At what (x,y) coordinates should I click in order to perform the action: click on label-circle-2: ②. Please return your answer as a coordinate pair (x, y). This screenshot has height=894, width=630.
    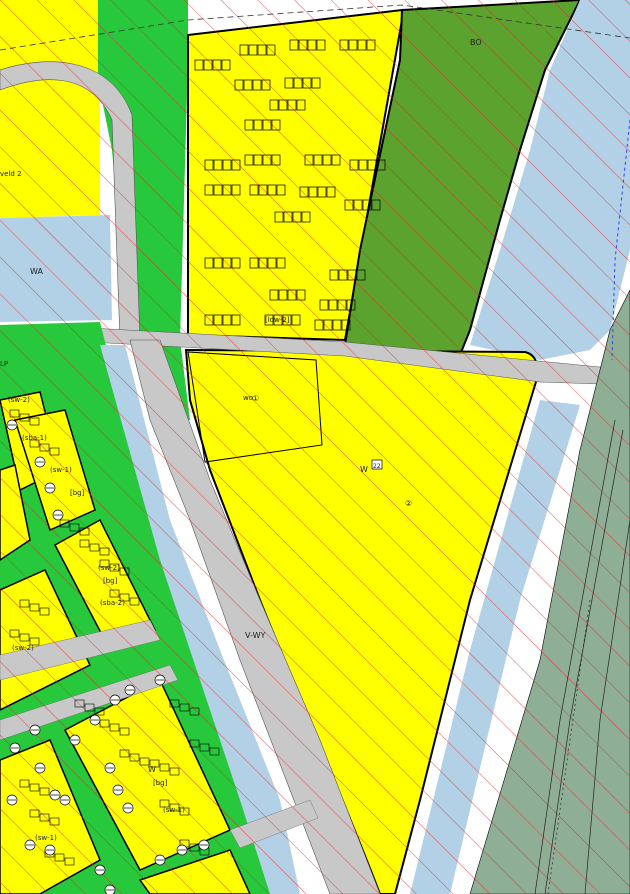
    Looking at the image, I should click on (408, 503).